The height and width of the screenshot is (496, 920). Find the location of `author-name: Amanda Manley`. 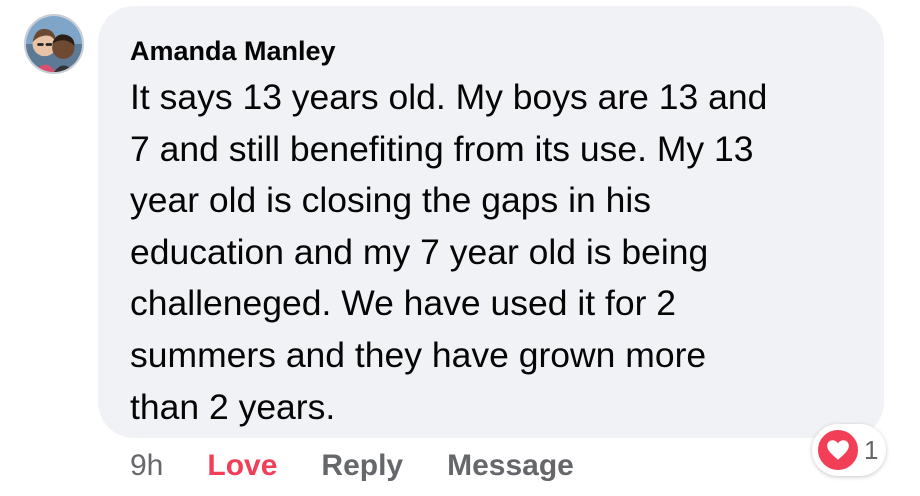

author-name: Amanda Manley is located at coordinates (491, 51).